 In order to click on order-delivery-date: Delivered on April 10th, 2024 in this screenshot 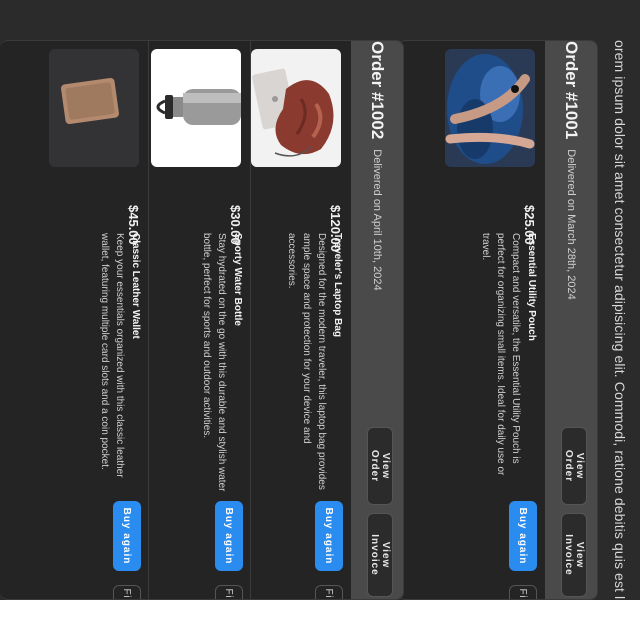, I will do `click(377, 220)`.